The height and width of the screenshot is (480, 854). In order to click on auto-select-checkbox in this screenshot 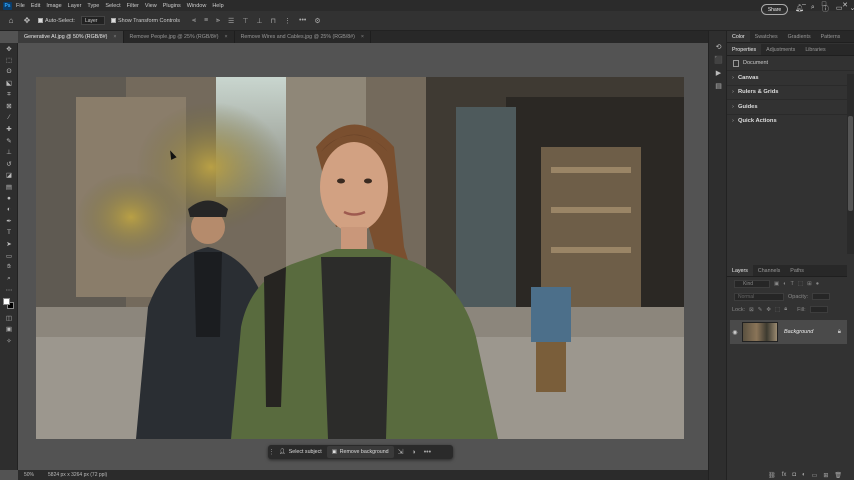, I will do `click(40, 20)`.